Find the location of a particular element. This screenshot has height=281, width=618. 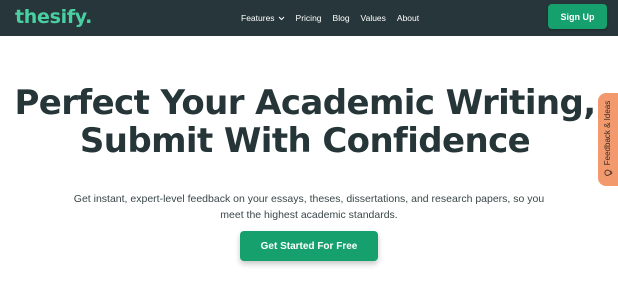

headline-line-2: Submit With Confidence is located at coordinates (305, 141).